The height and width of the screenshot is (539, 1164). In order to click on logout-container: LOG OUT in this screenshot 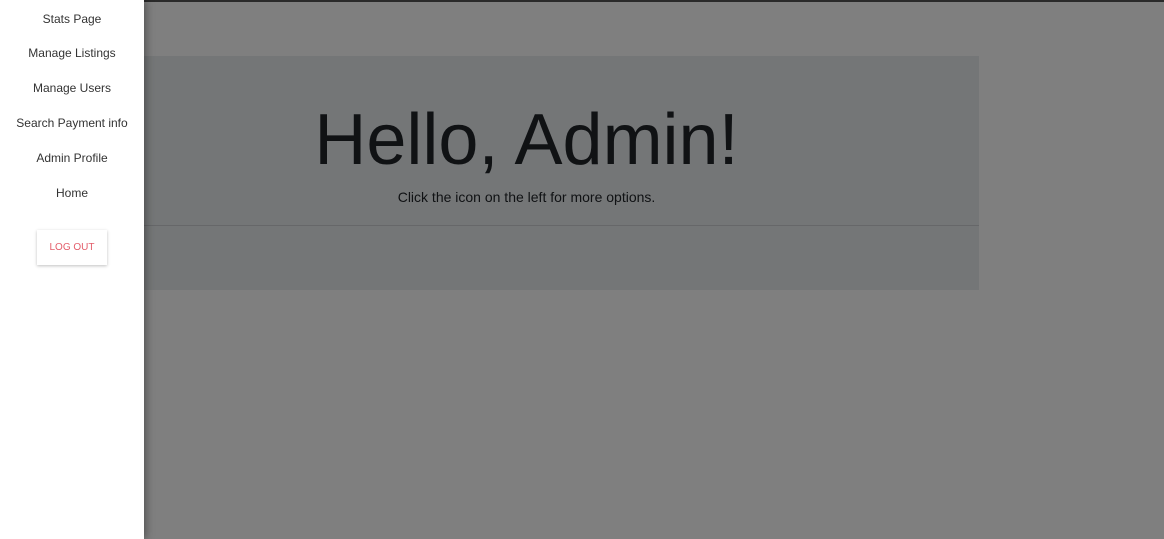, I will do `click(72, 247)`.